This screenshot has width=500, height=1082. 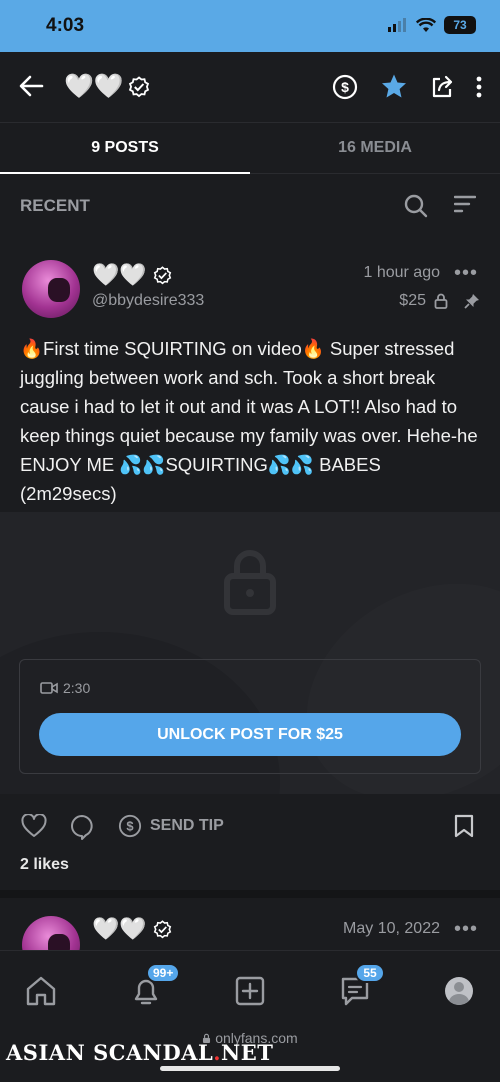 What do you see at coordinates (370, 973) in the screenshot?
I see `messages-badge: 55` at bounding box center [370, 973].